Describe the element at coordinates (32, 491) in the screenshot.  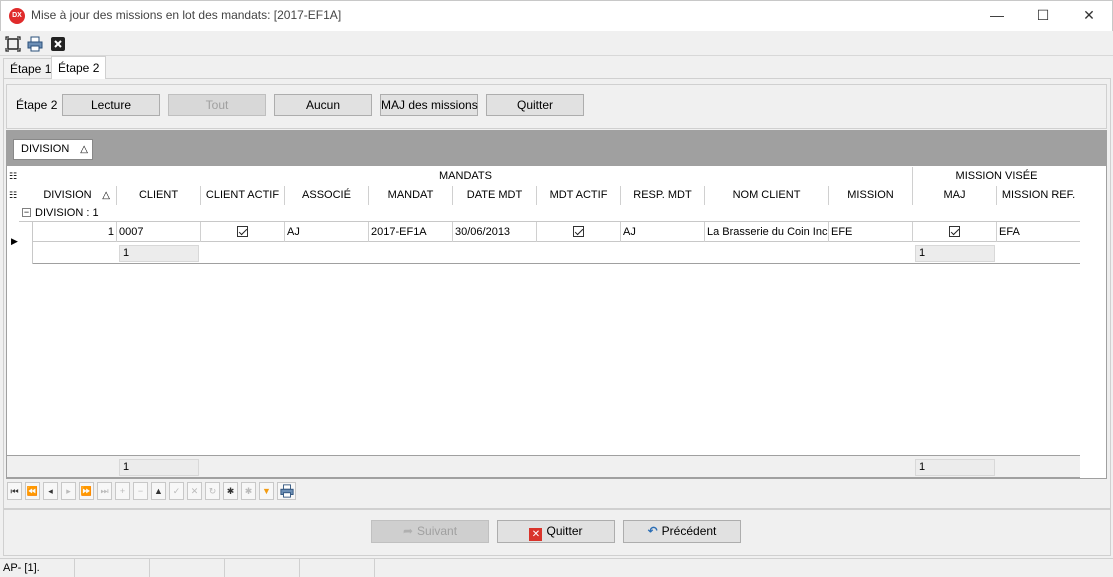
I see `prev-page-icon: ⏪` at that location.